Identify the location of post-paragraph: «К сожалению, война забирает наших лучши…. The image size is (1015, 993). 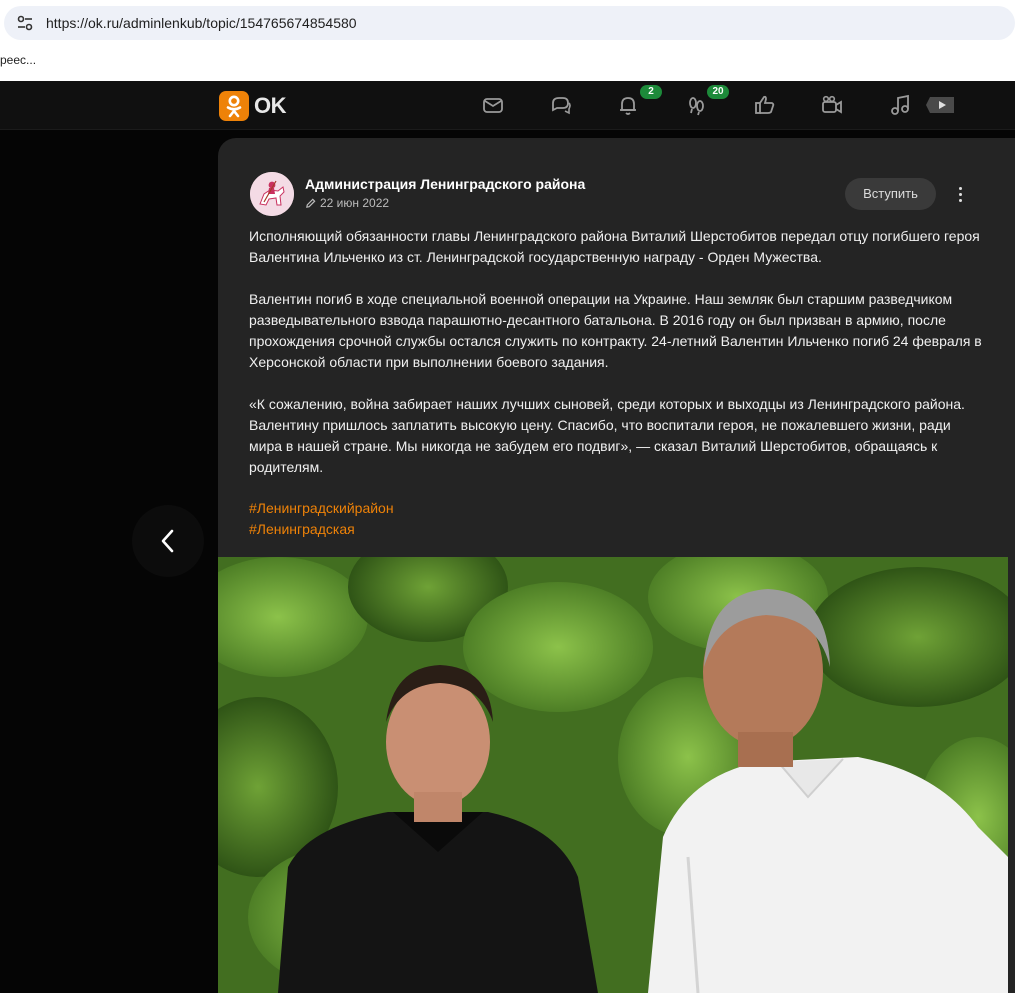
(607, 435).